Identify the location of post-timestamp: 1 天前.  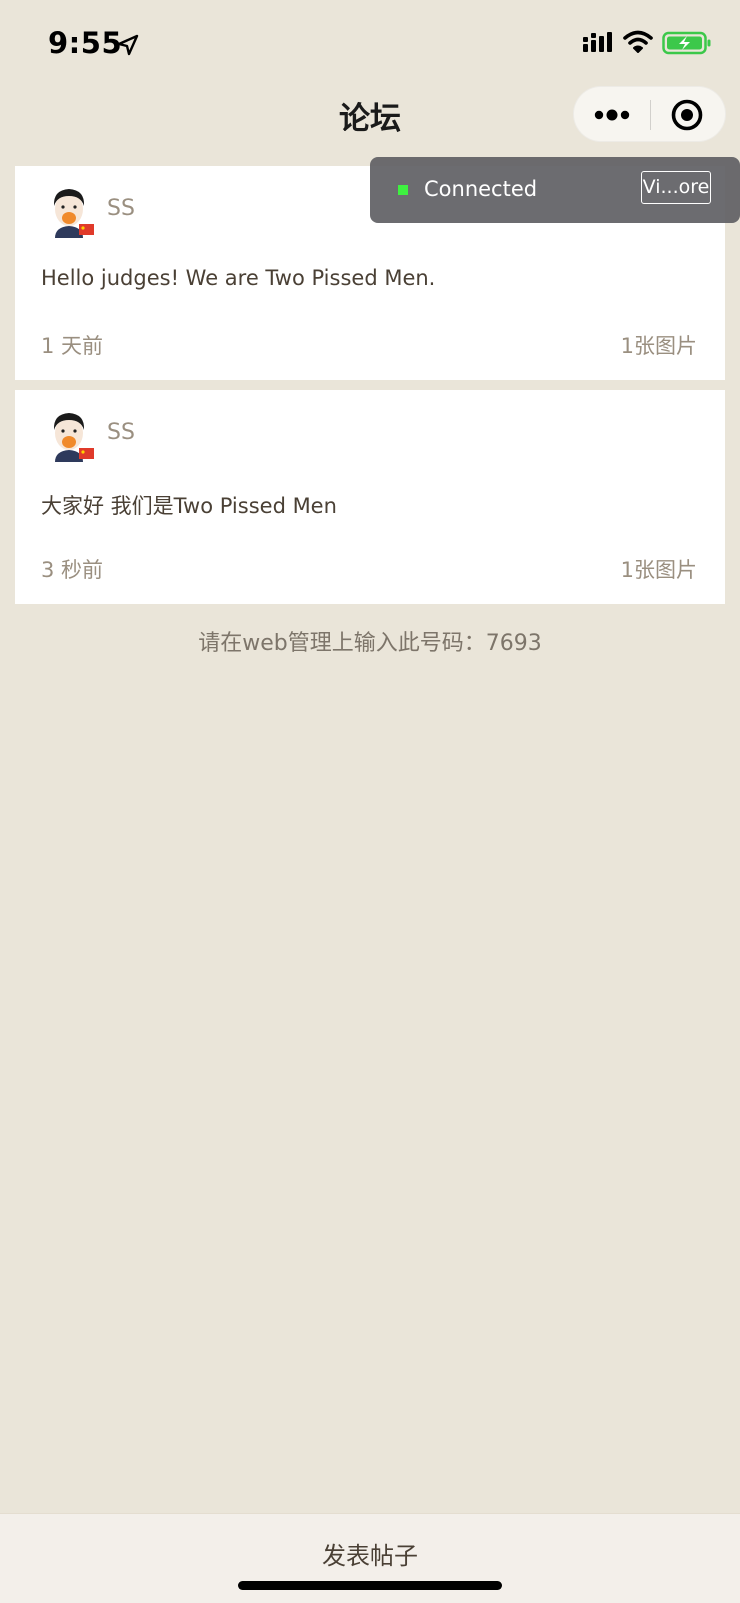
(72, 346).